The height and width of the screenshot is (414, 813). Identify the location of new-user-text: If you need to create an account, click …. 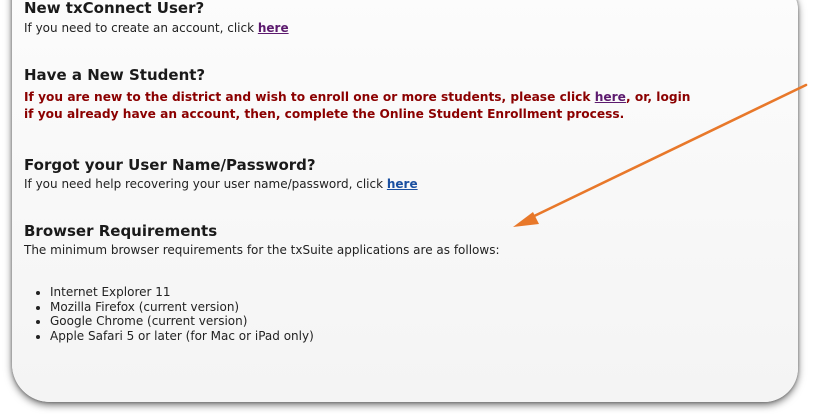
(156, 28).